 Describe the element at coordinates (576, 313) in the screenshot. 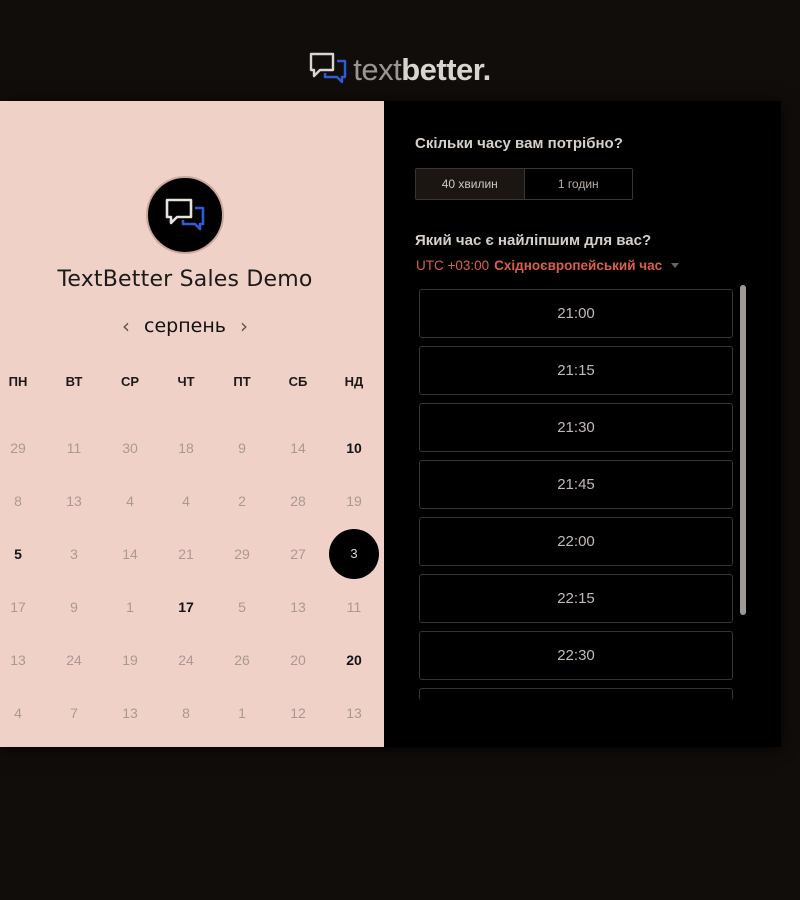

I see `time-slot: 21:00` at that location.